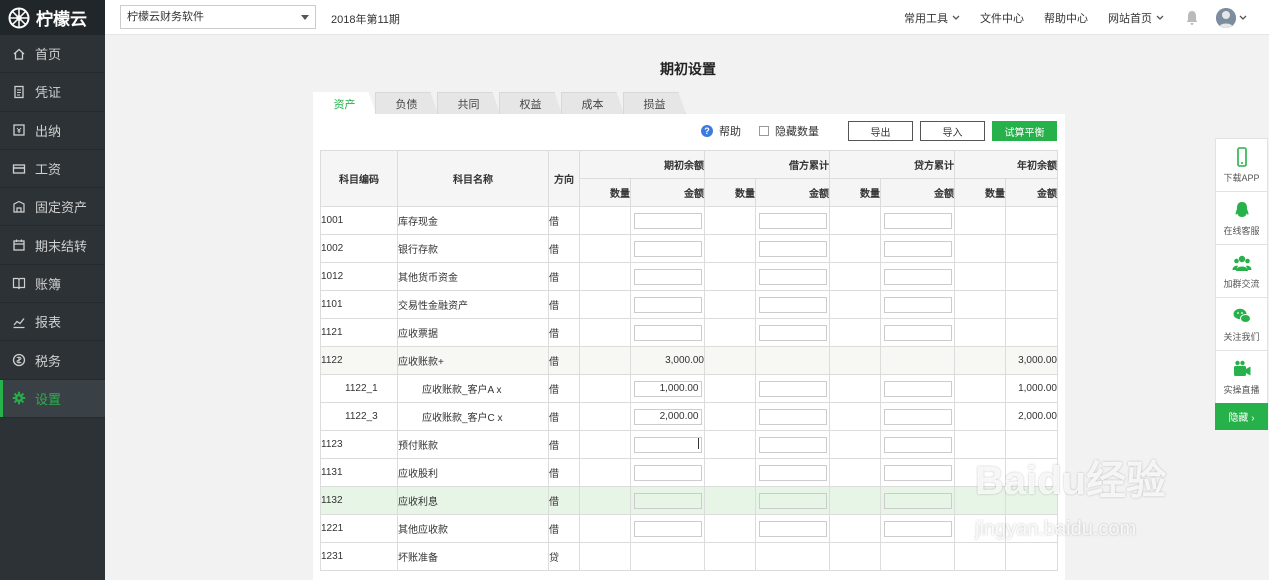 Image resolution: width=1269 pixels, height=580 pixels. Describe the element at coordinates (592, 103) in the screenshot. I see `tab-4: 成本` at that location.